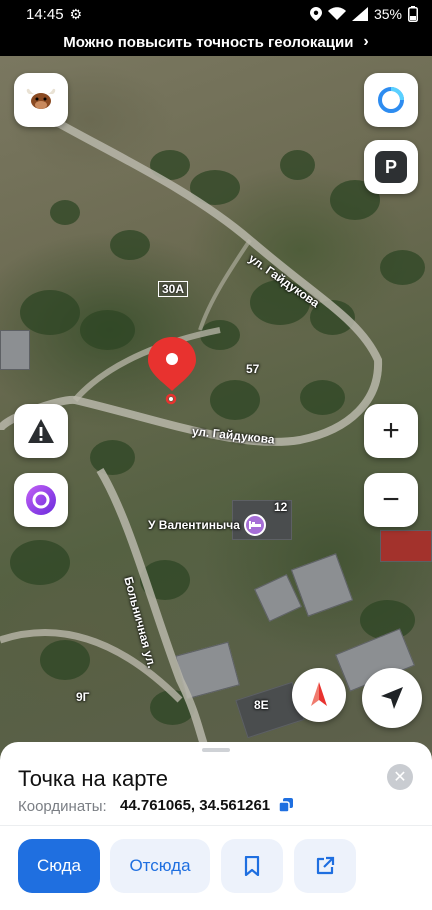 The height and width of the screenshot is (910, 432). What do you see at coordinates (253, 369) in the screenshot?
I see `house-number: 57` at bounding box center [253, 369].